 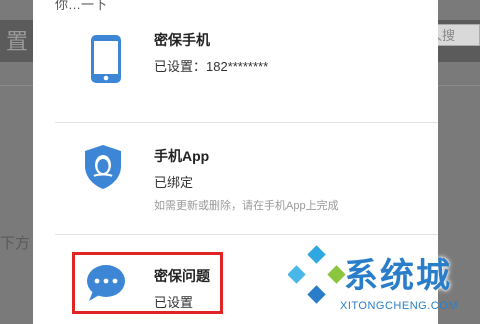 I want to click on security-item-status: 已设置：182********, so click(x=211, y=66).